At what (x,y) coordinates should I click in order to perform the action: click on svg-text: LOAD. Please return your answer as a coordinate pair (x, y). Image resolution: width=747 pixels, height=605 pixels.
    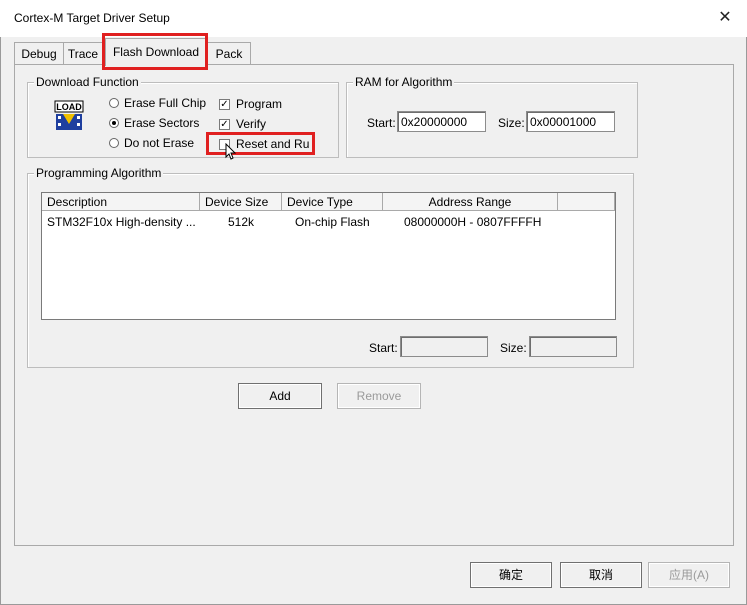
    Looking at the image, I should click on (69, 107).